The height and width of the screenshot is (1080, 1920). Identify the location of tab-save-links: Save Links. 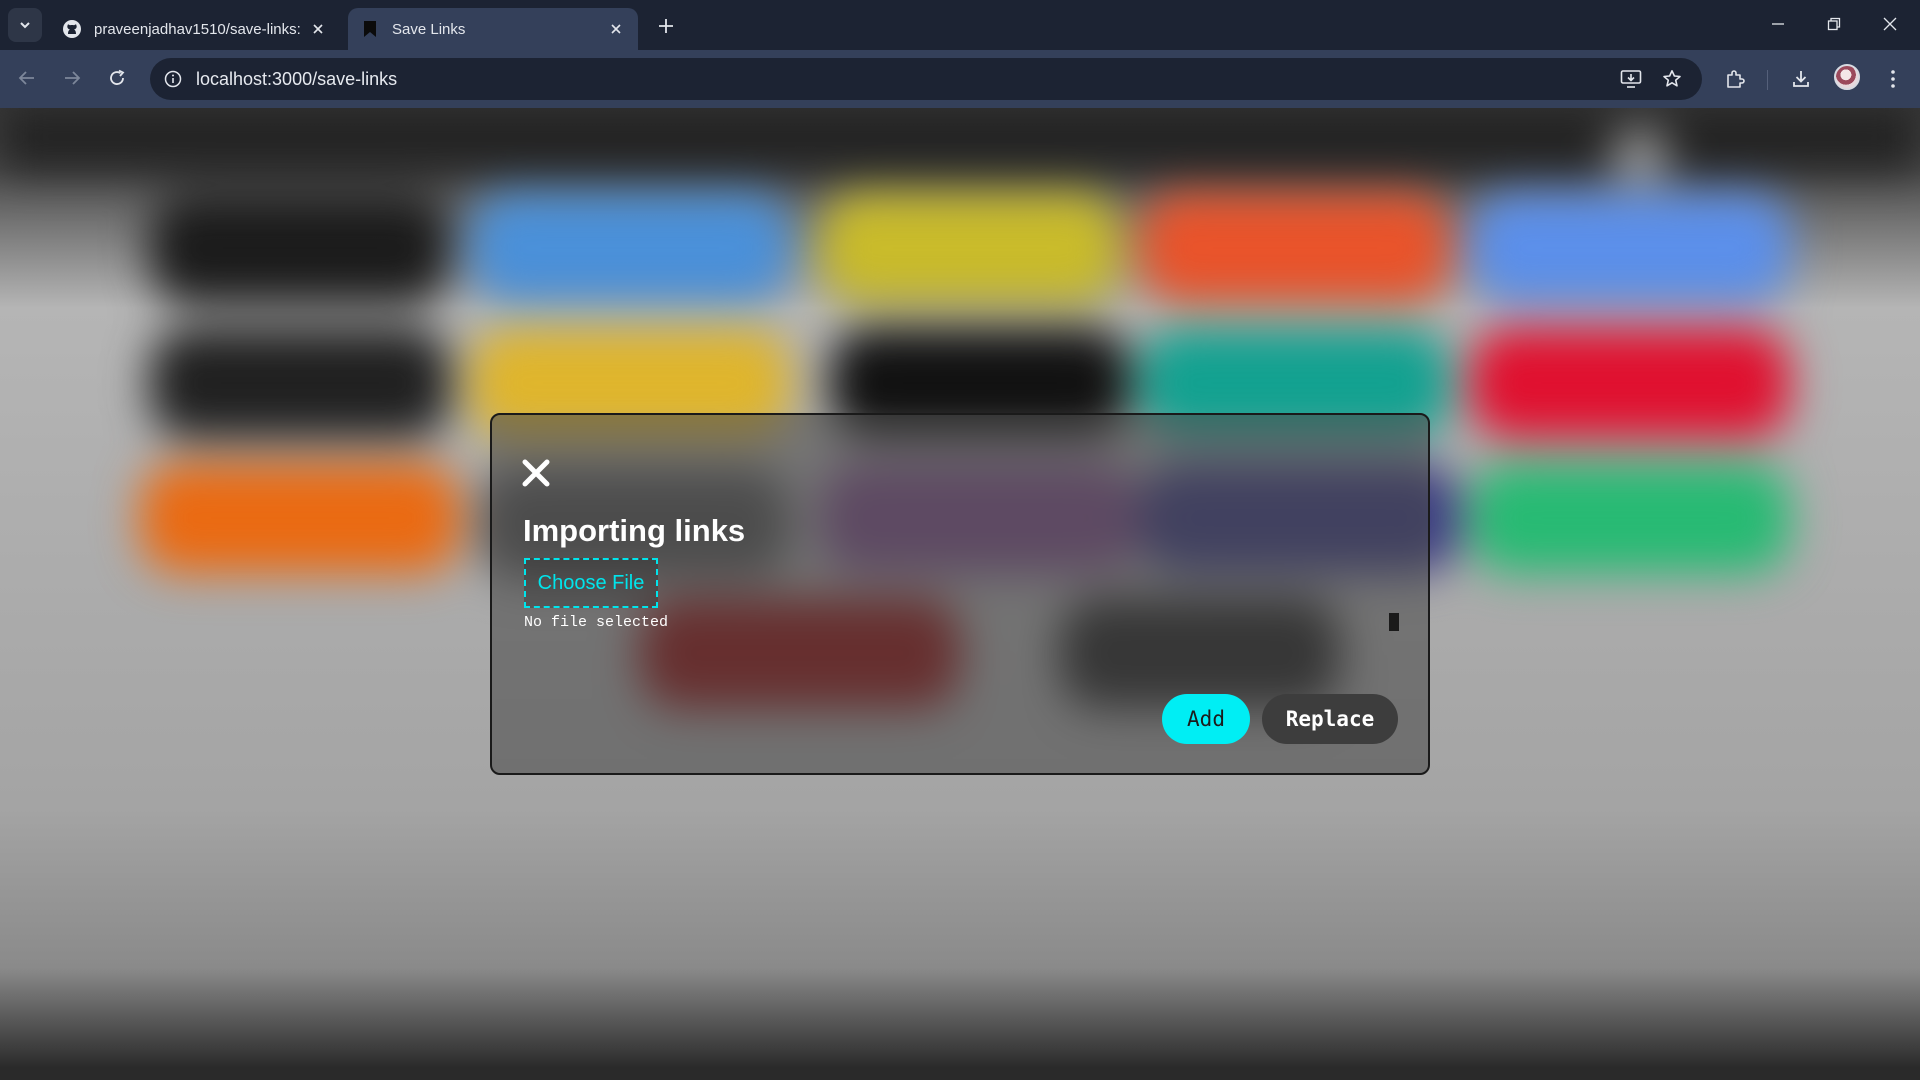
(493, 29).